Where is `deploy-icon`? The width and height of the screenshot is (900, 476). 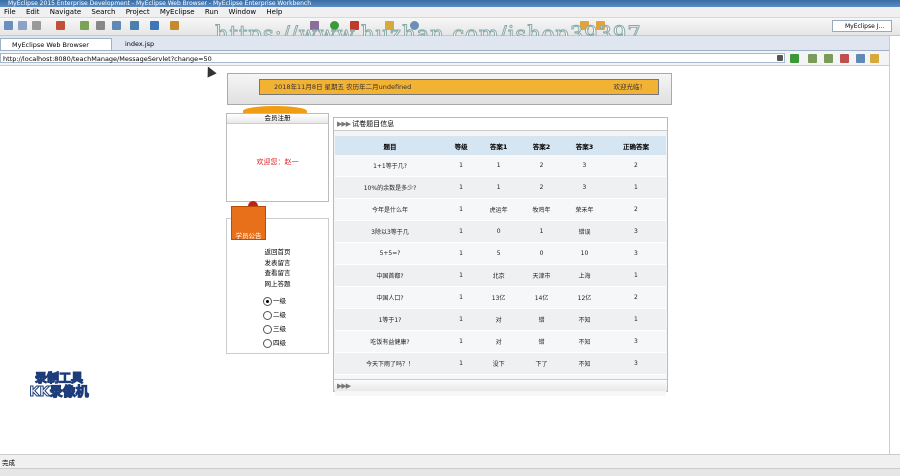 deploy-icon is located at coordinates (84, 25).